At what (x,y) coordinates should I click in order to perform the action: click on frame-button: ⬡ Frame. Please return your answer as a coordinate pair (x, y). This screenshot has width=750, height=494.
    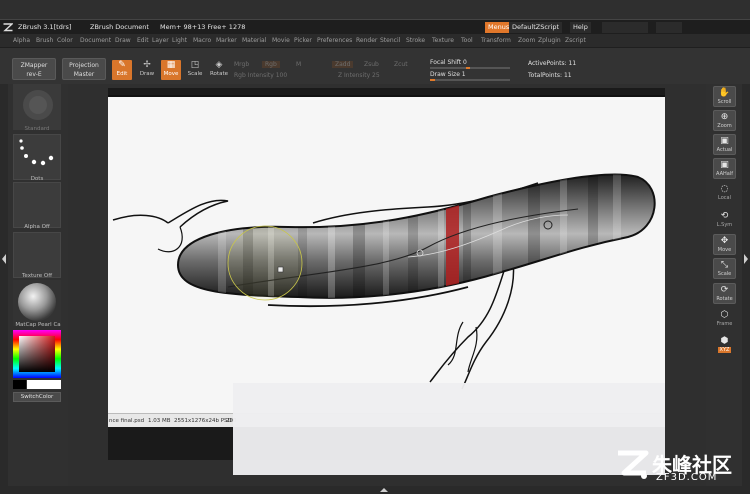
    Looking at the image, I should click on (724, 318).